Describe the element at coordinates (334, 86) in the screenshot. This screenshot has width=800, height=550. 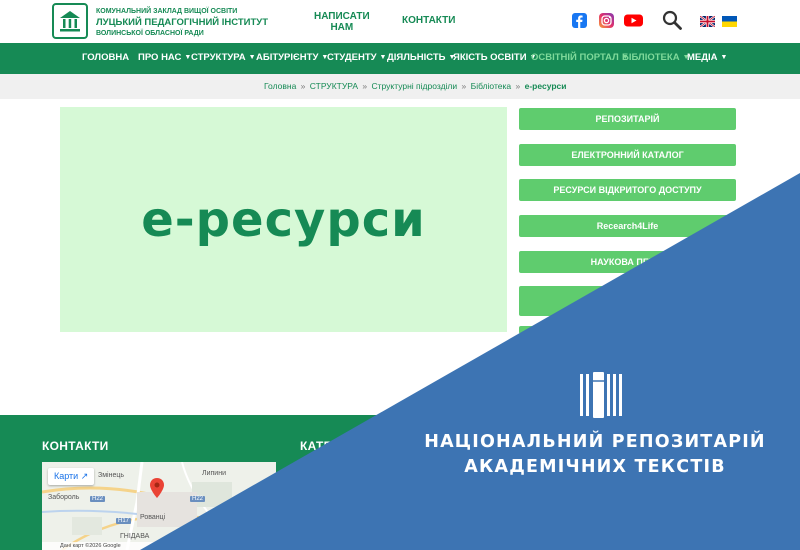
I see `breadcrumb-structure: СТРУКТУРА` at that location.